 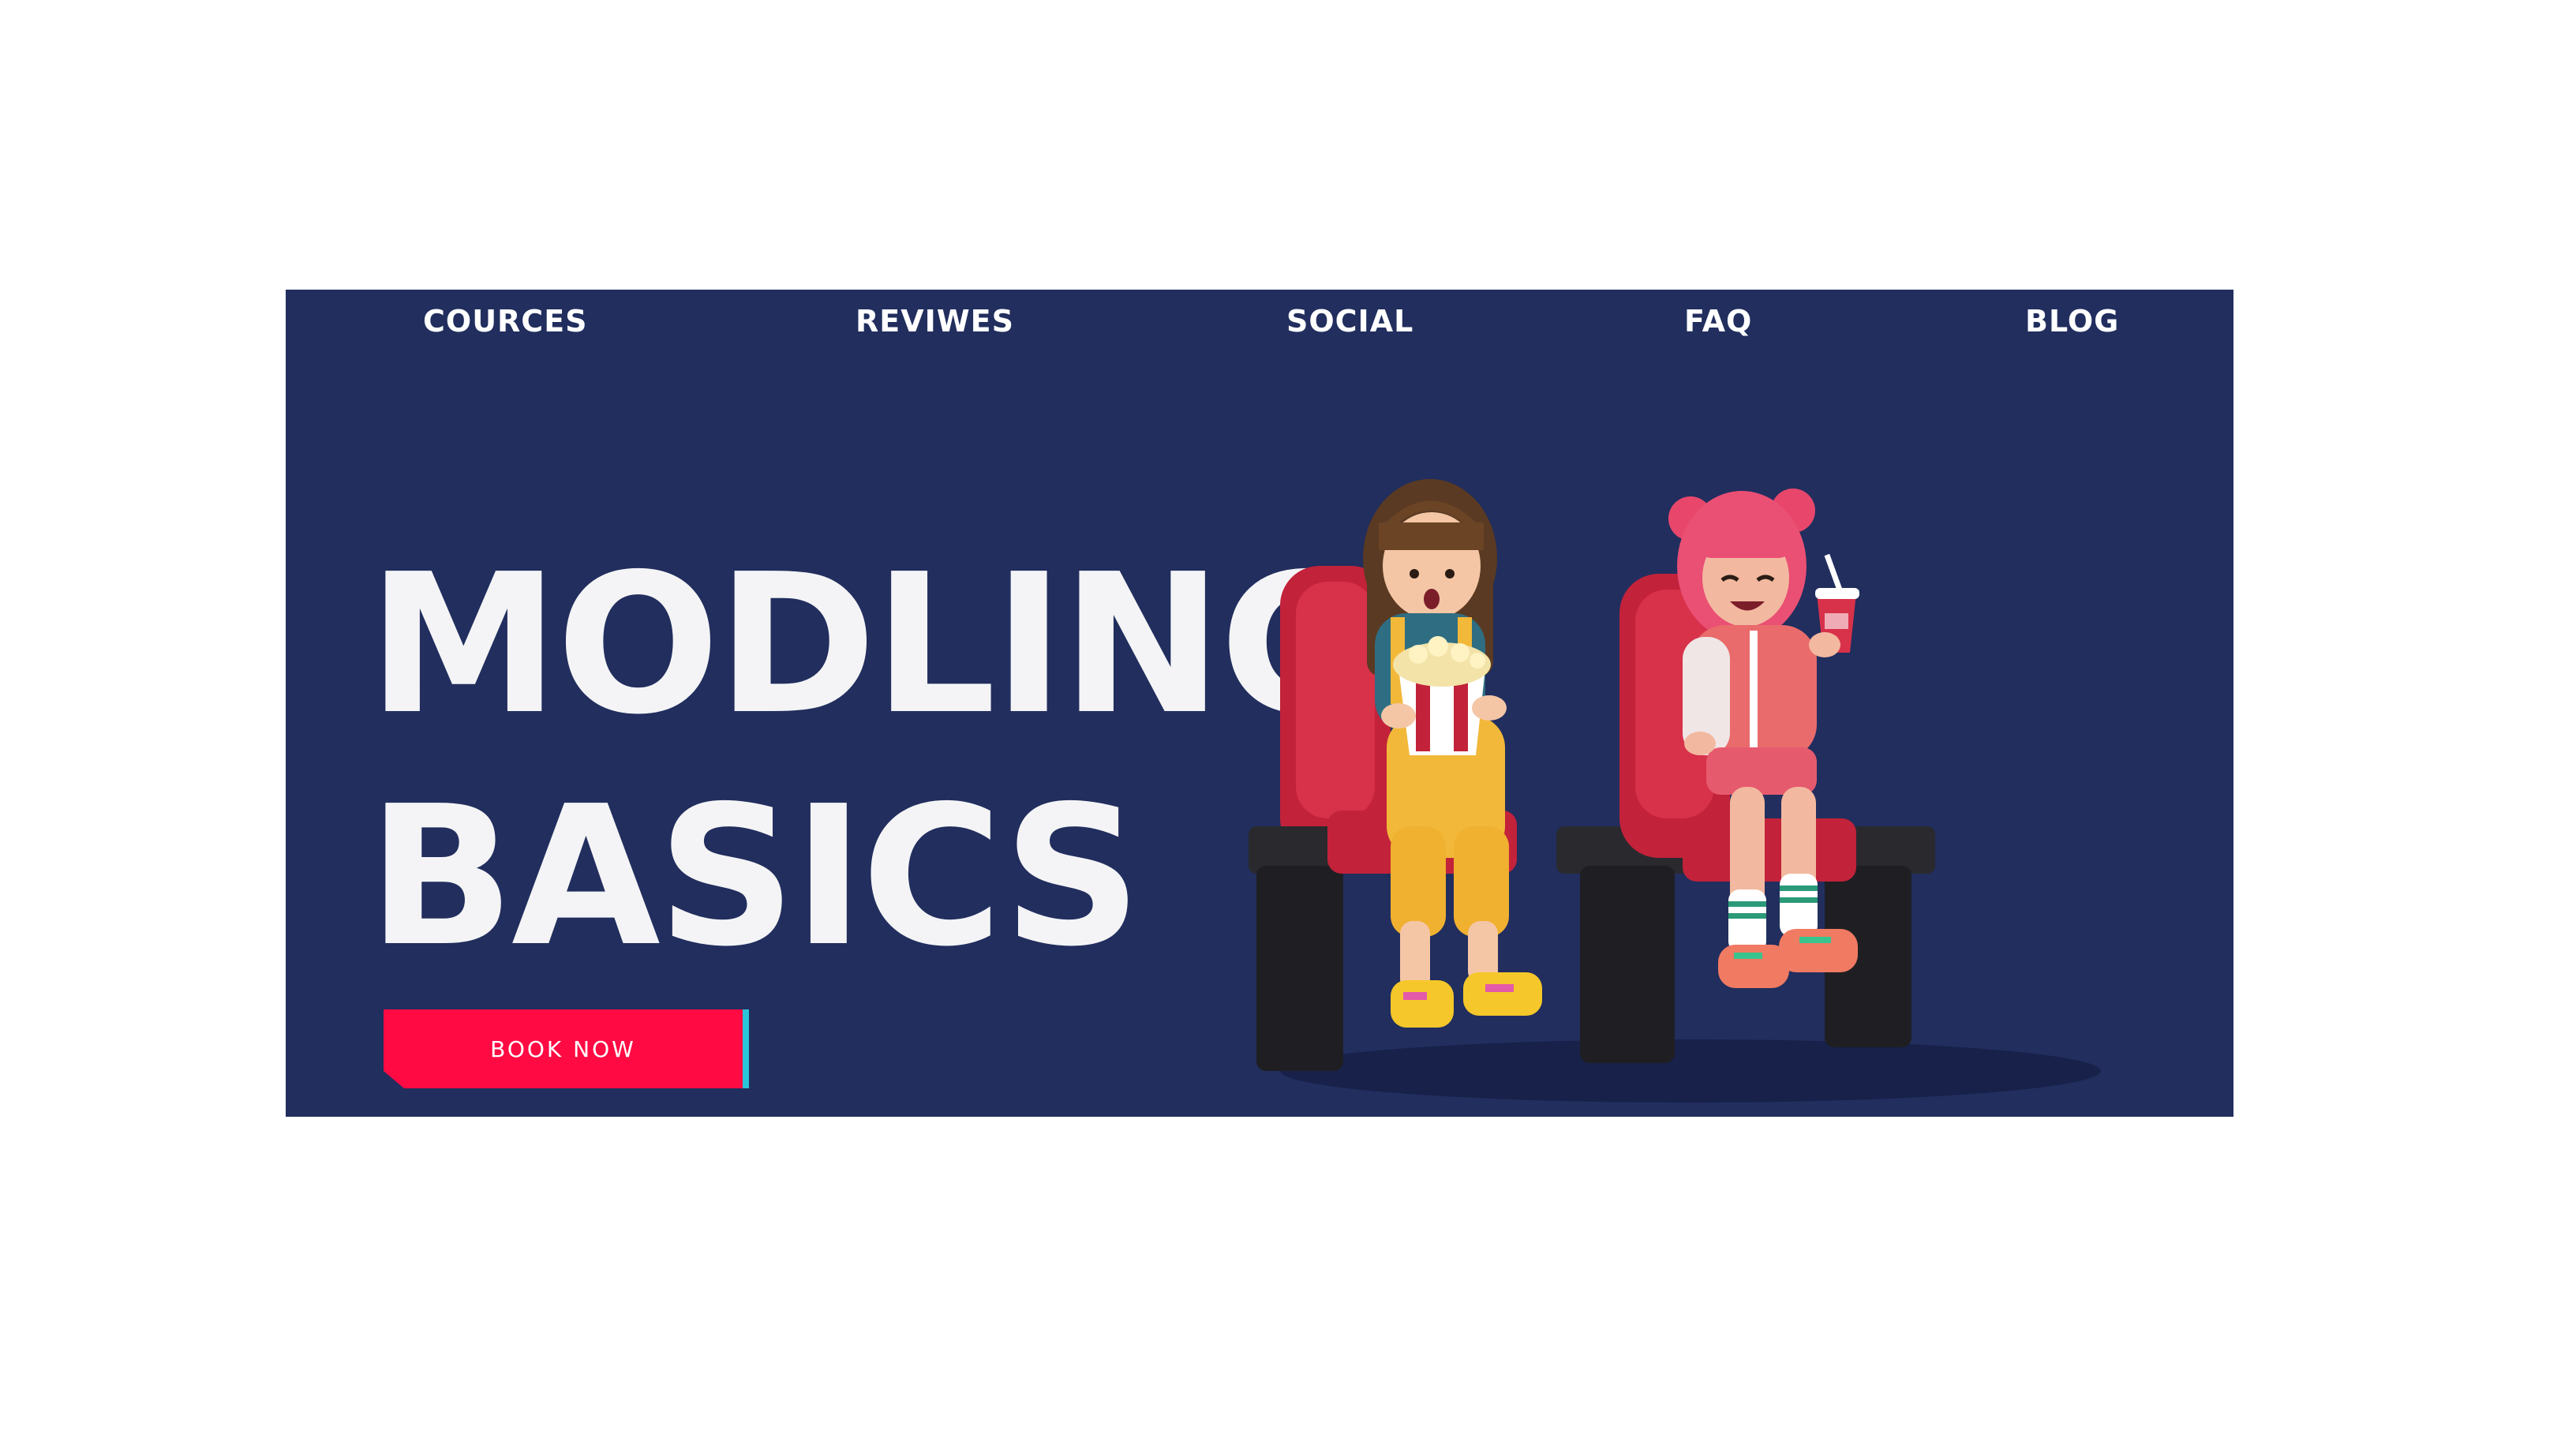 I want to click on top-navigation: COURCES REVIWES SOCIAL FAQ BLOG, so click(x=1259, y=321).